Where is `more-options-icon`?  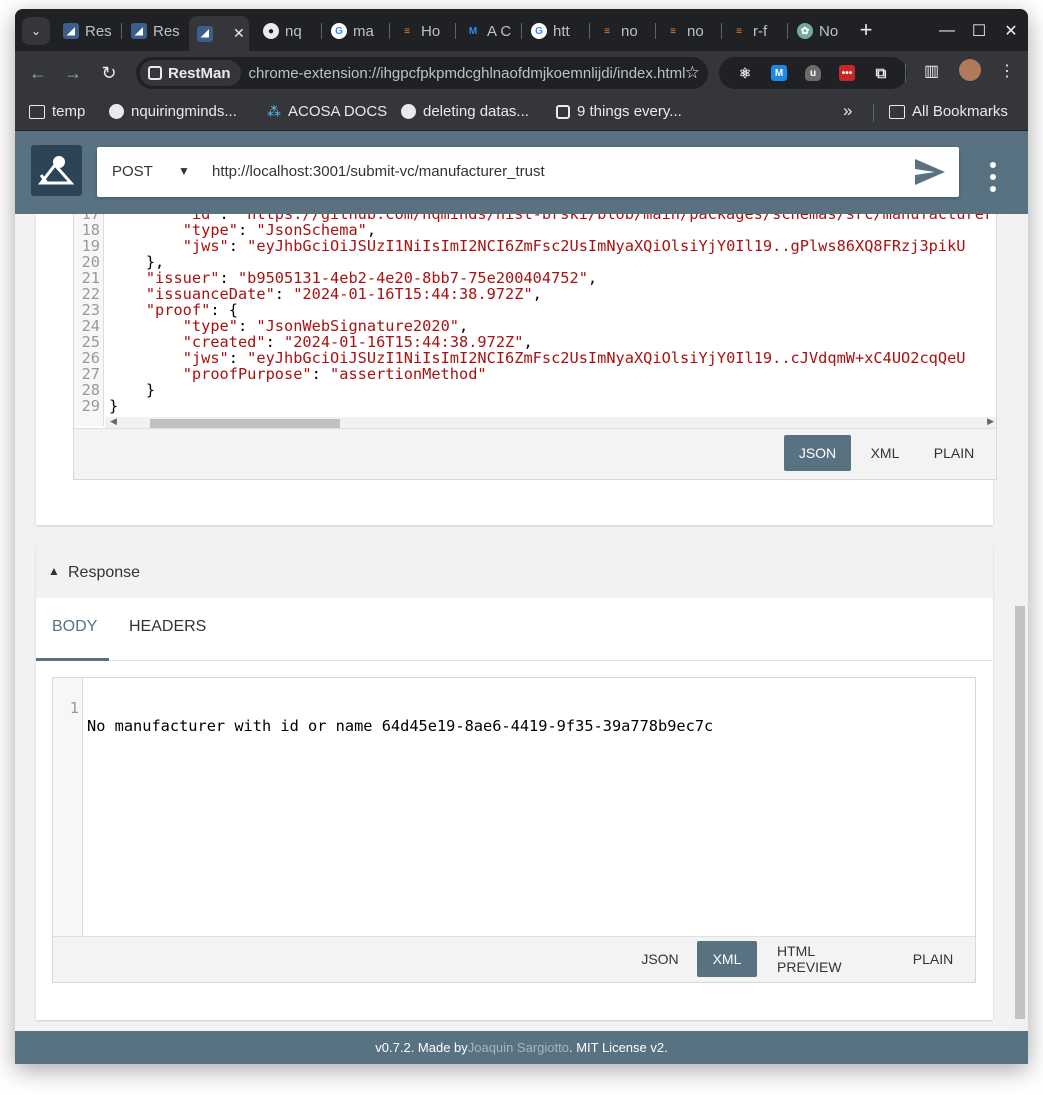 more-options-icon is located at coordinates (993, 177).